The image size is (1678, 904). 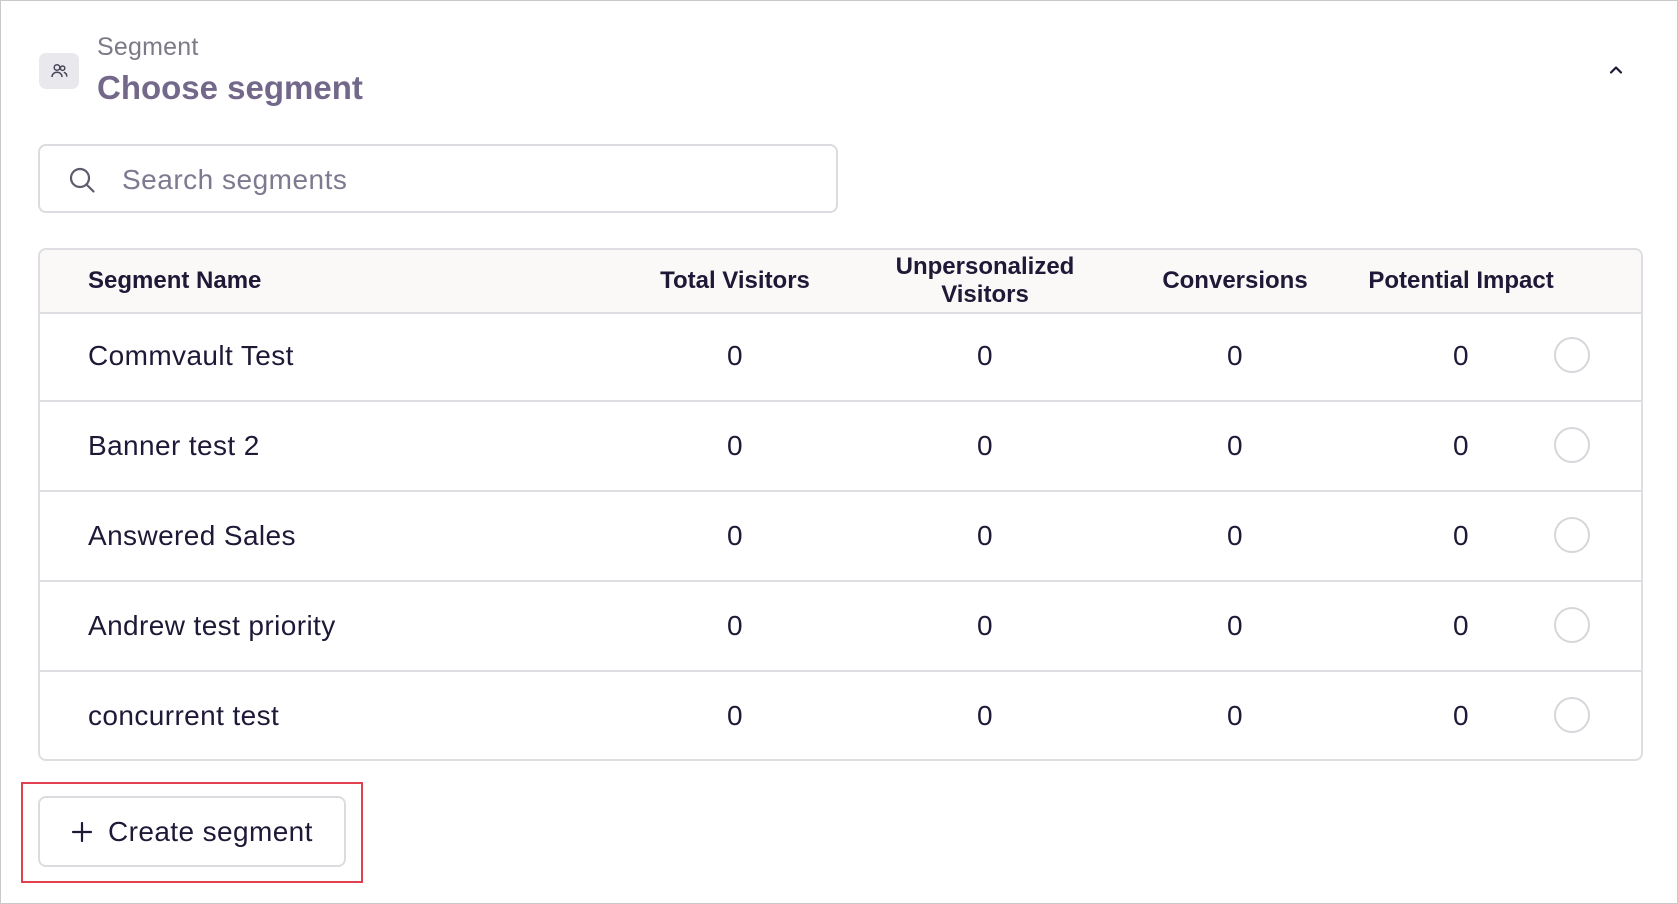 What do you see at coordinates (840, 537) in the screenshot?
I see `table-row: Answered Sales 0 0 0 0` at bounding box center [840, 537].